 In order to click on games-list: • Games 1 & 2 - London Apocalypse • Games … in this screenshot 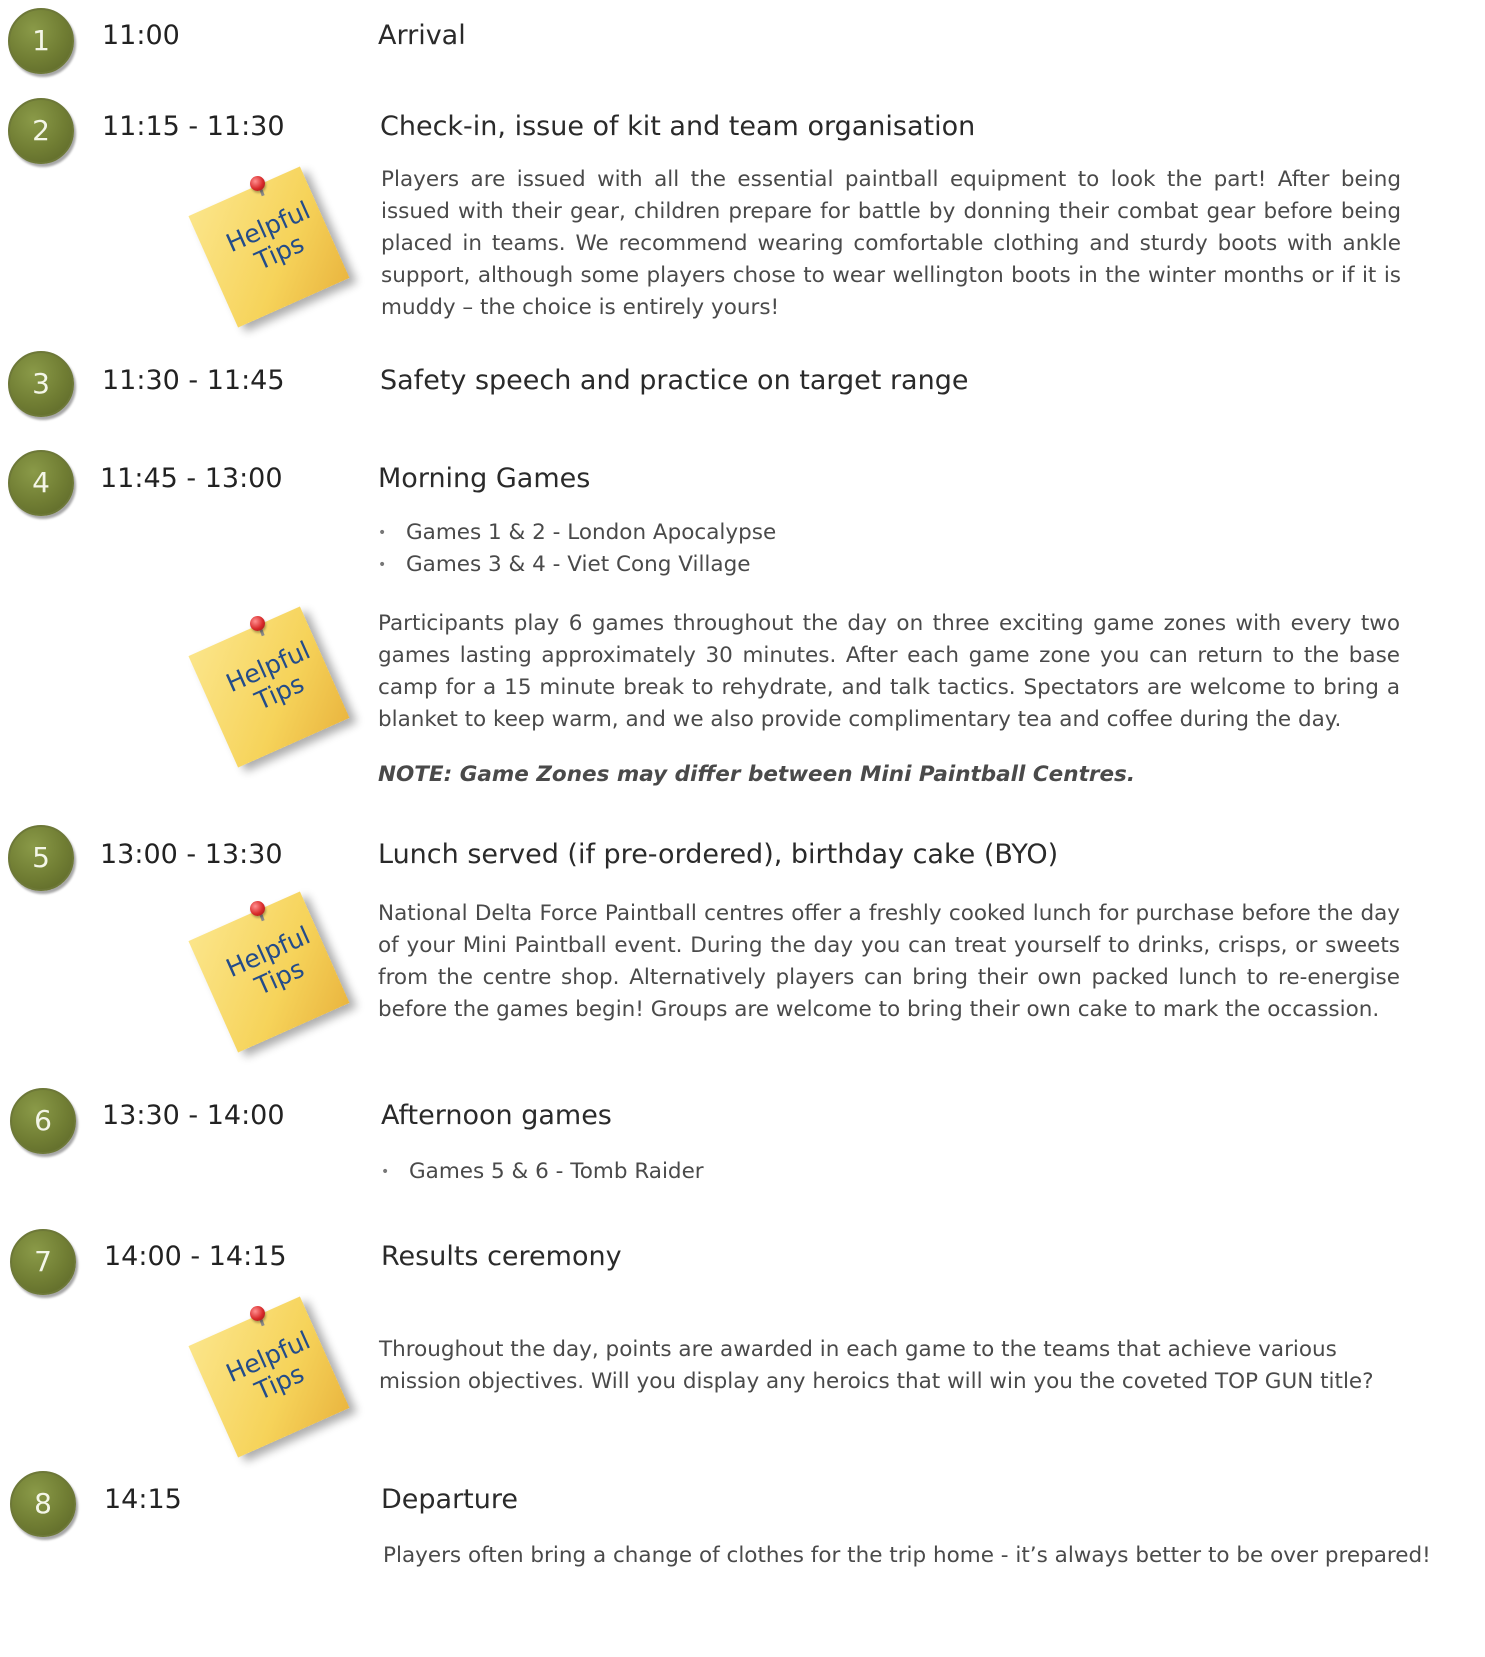, I will do `click(577, 549)`.